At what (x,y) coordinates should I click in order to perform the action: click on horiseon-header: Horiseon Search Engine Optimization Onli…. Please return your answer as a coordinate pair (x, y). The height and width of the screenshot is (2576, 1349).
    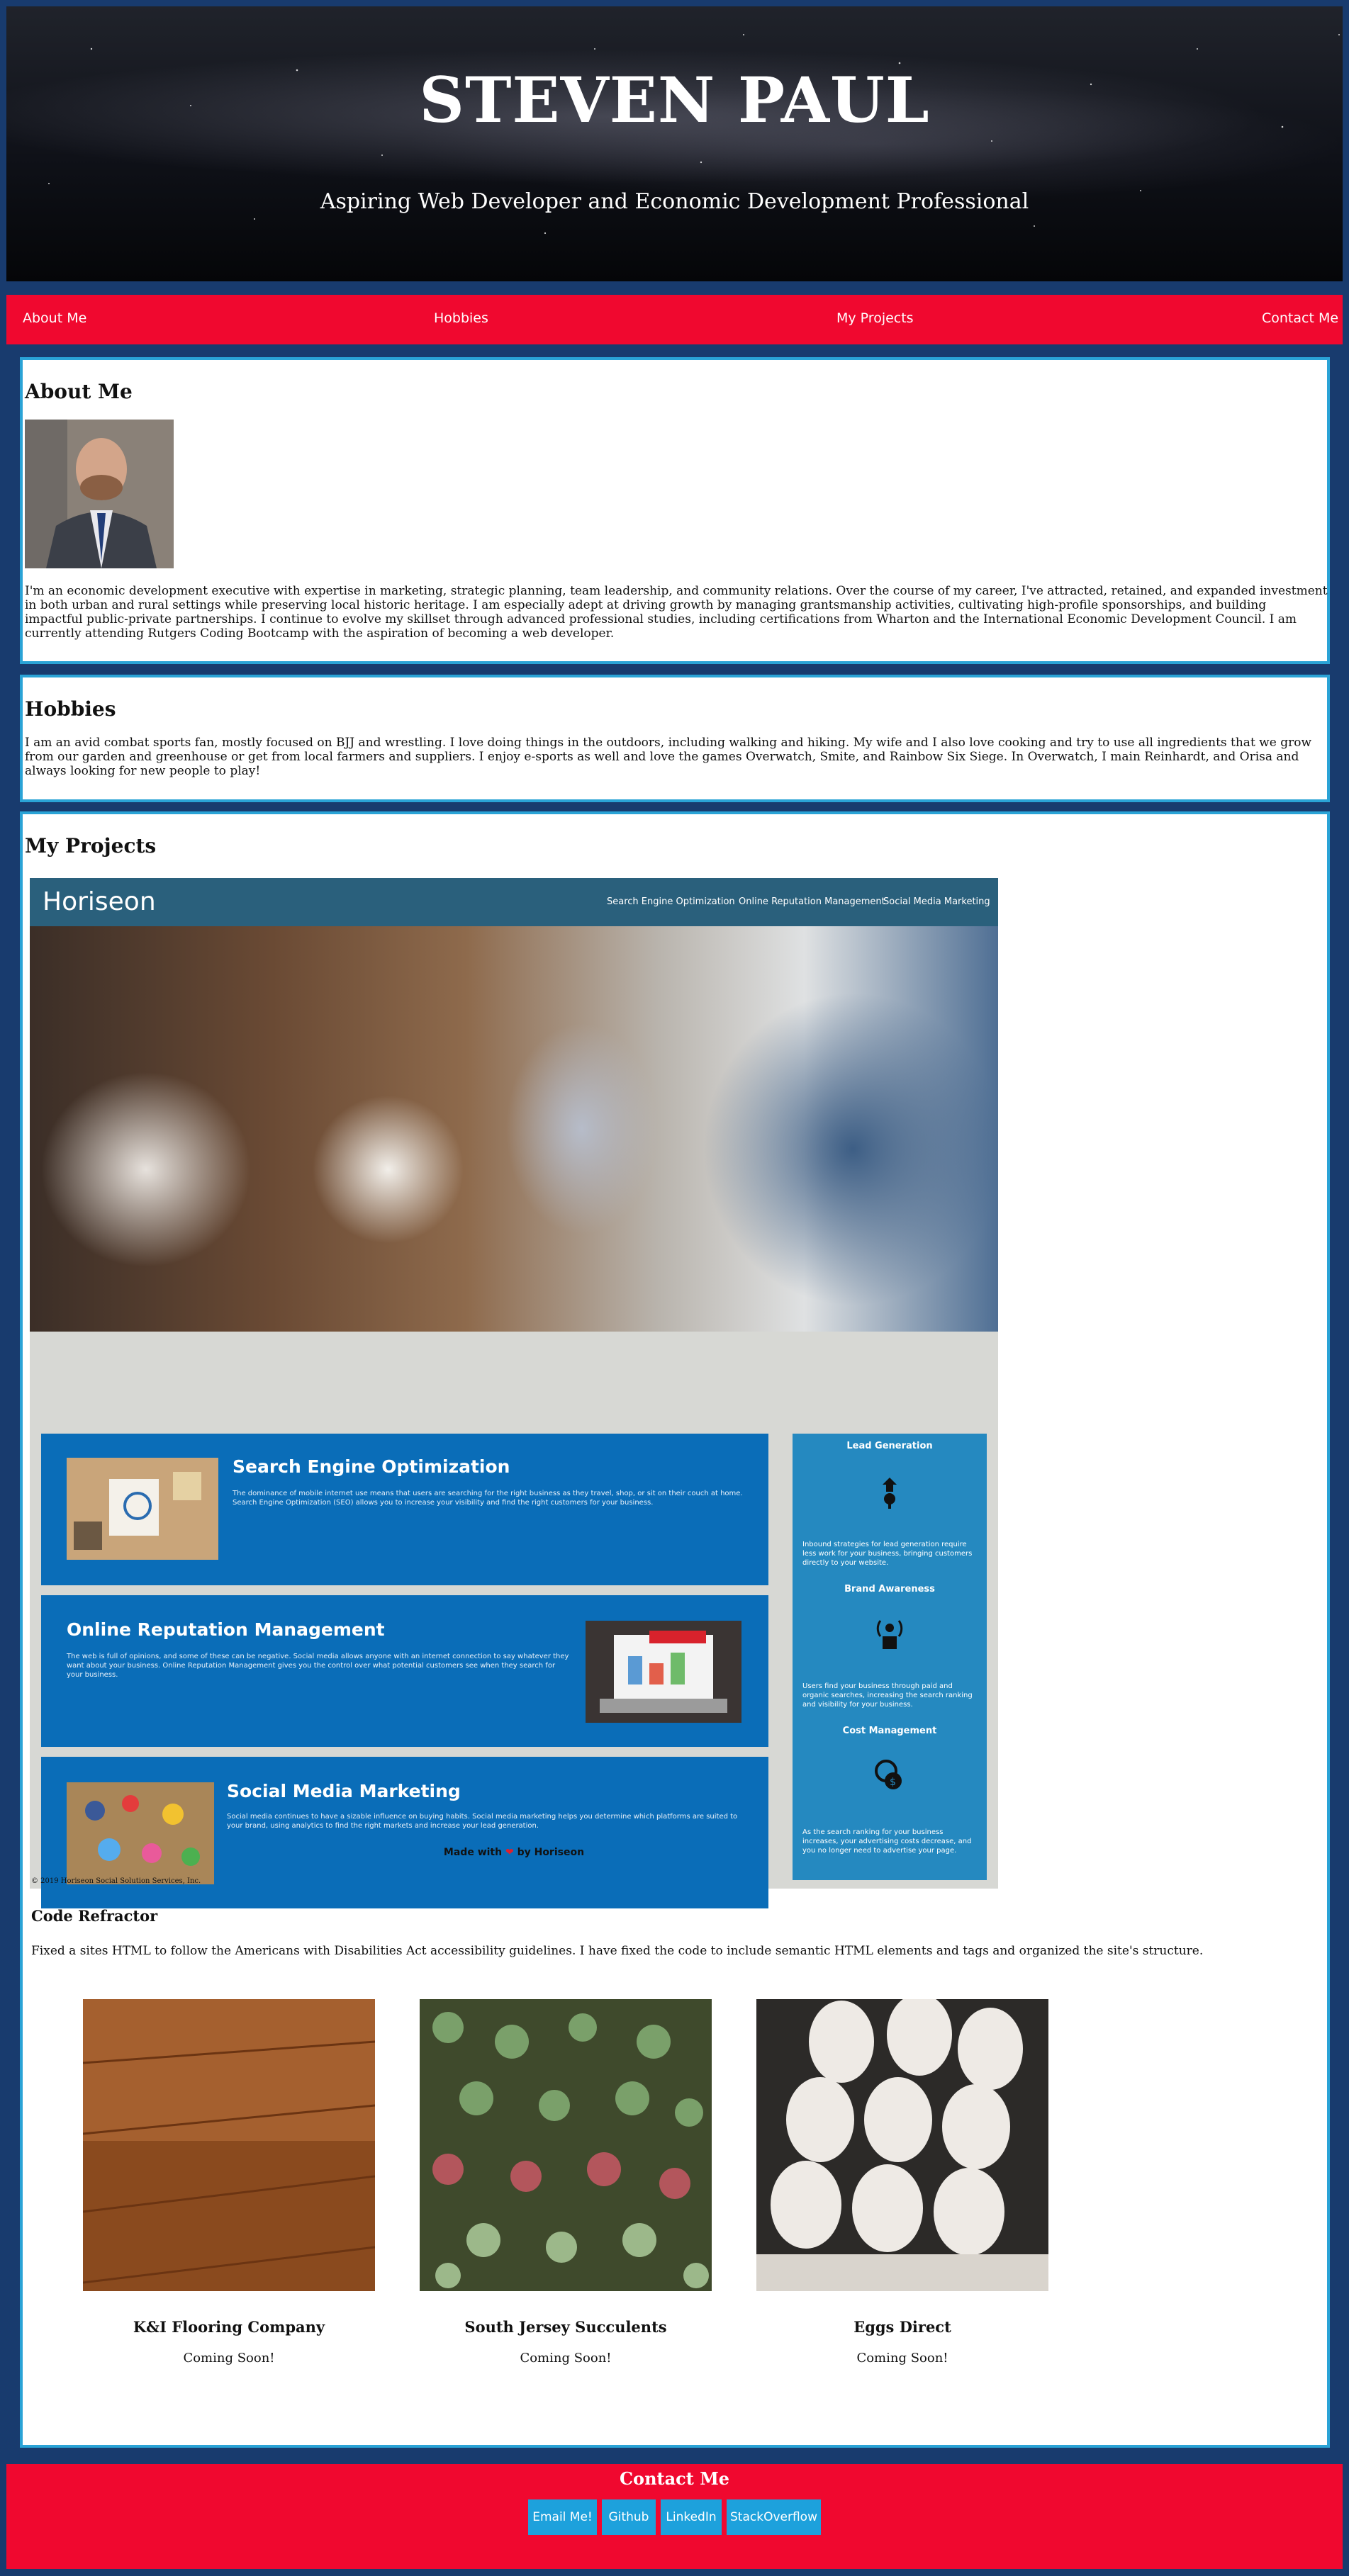
    Looking at the image, I should click on (514, 902).